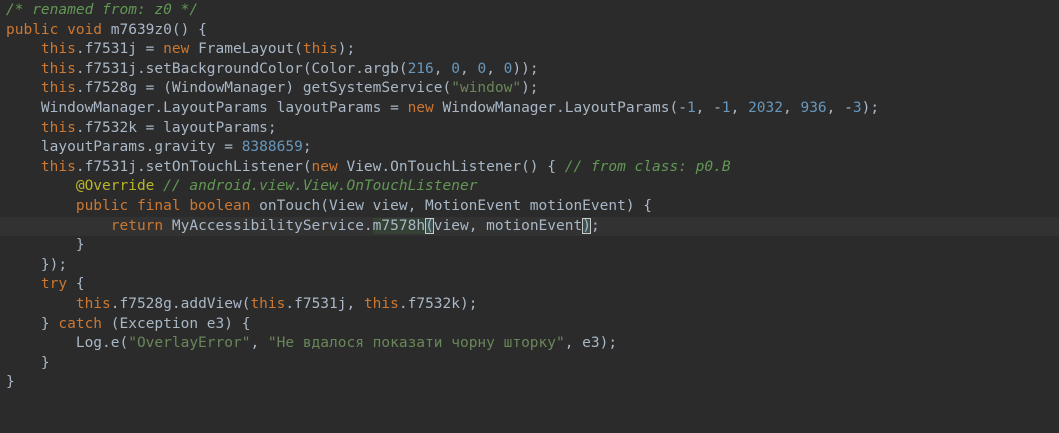  Describe the element at coordinates (58, 284) in the screenshot. I see `code-token: try` at that location.